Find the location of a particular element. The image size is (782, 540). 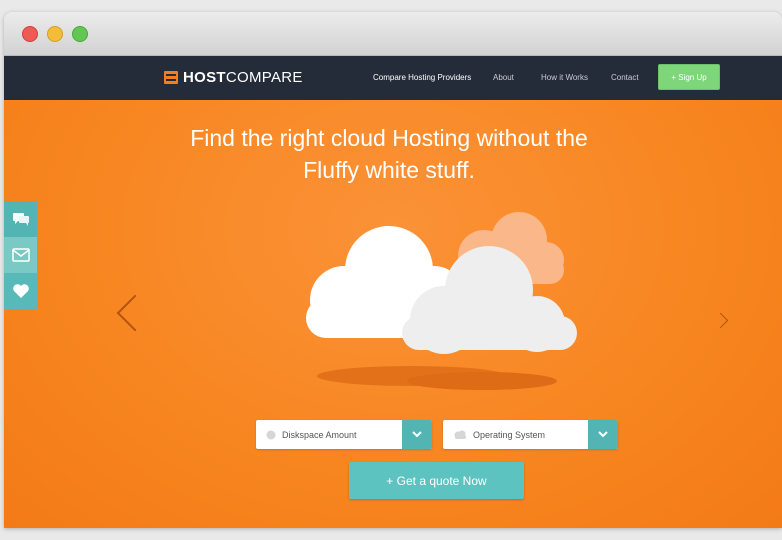

diskspace-select: Diskspace Amount is located at coordinates (344, 434).